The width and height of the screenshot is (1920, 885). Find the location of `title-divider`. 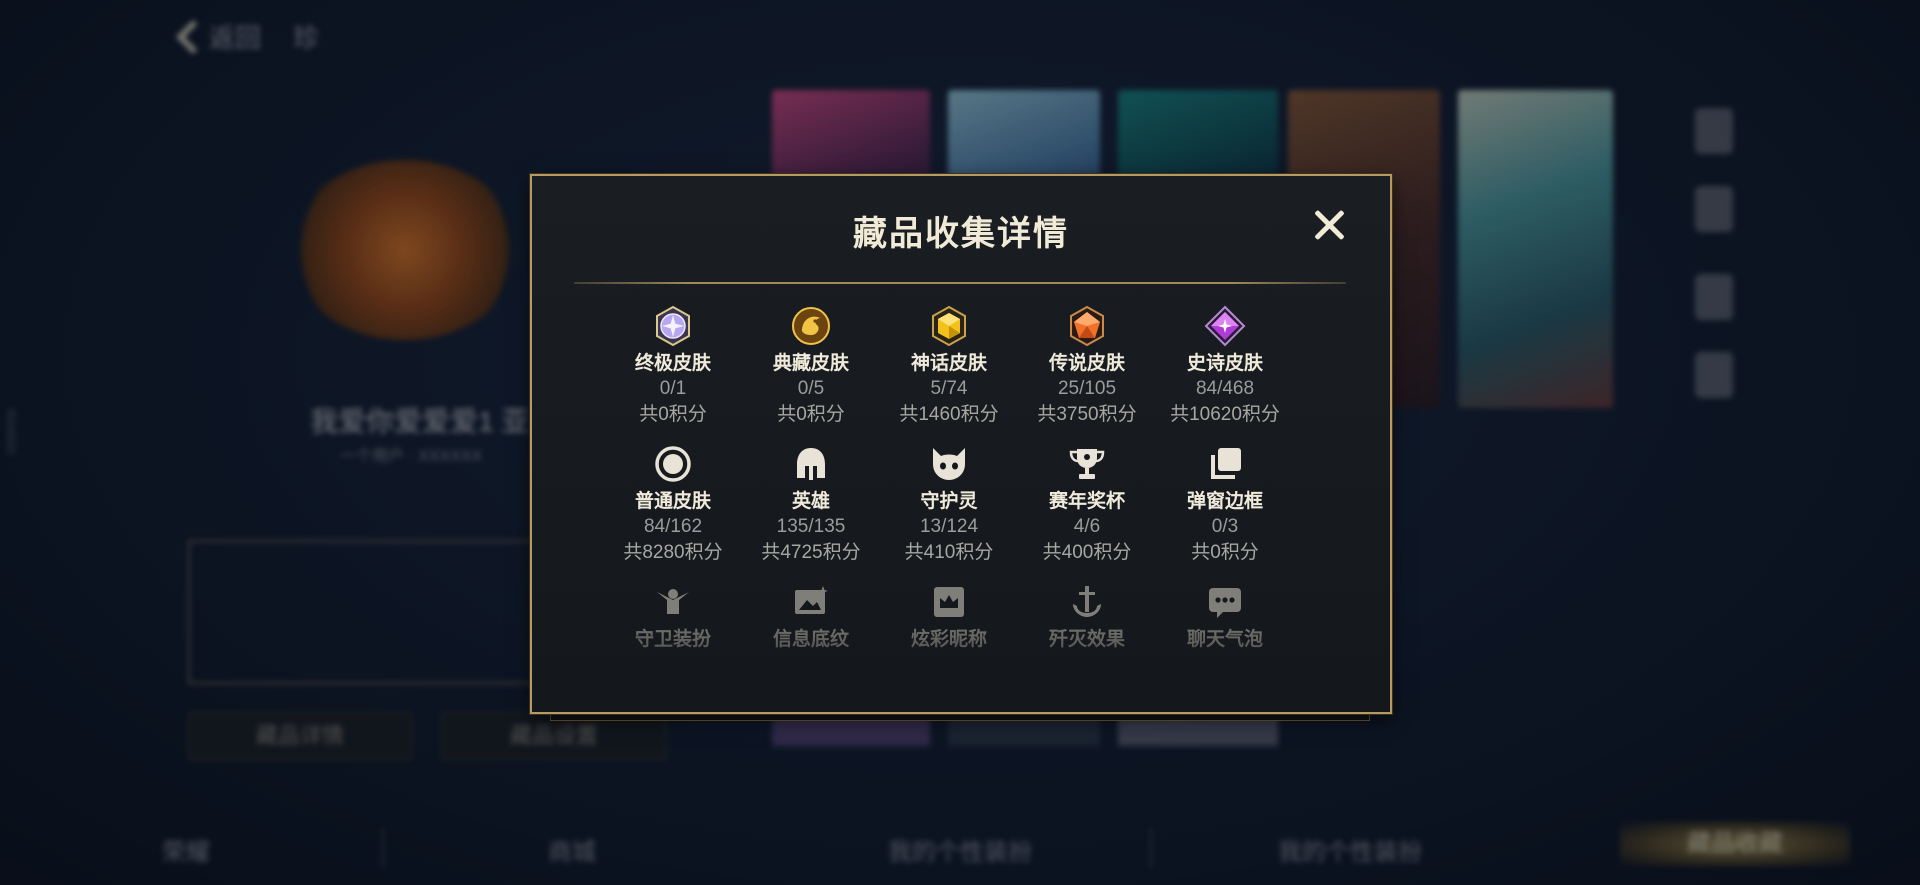

title-divider is located at coordinates (960, 283).